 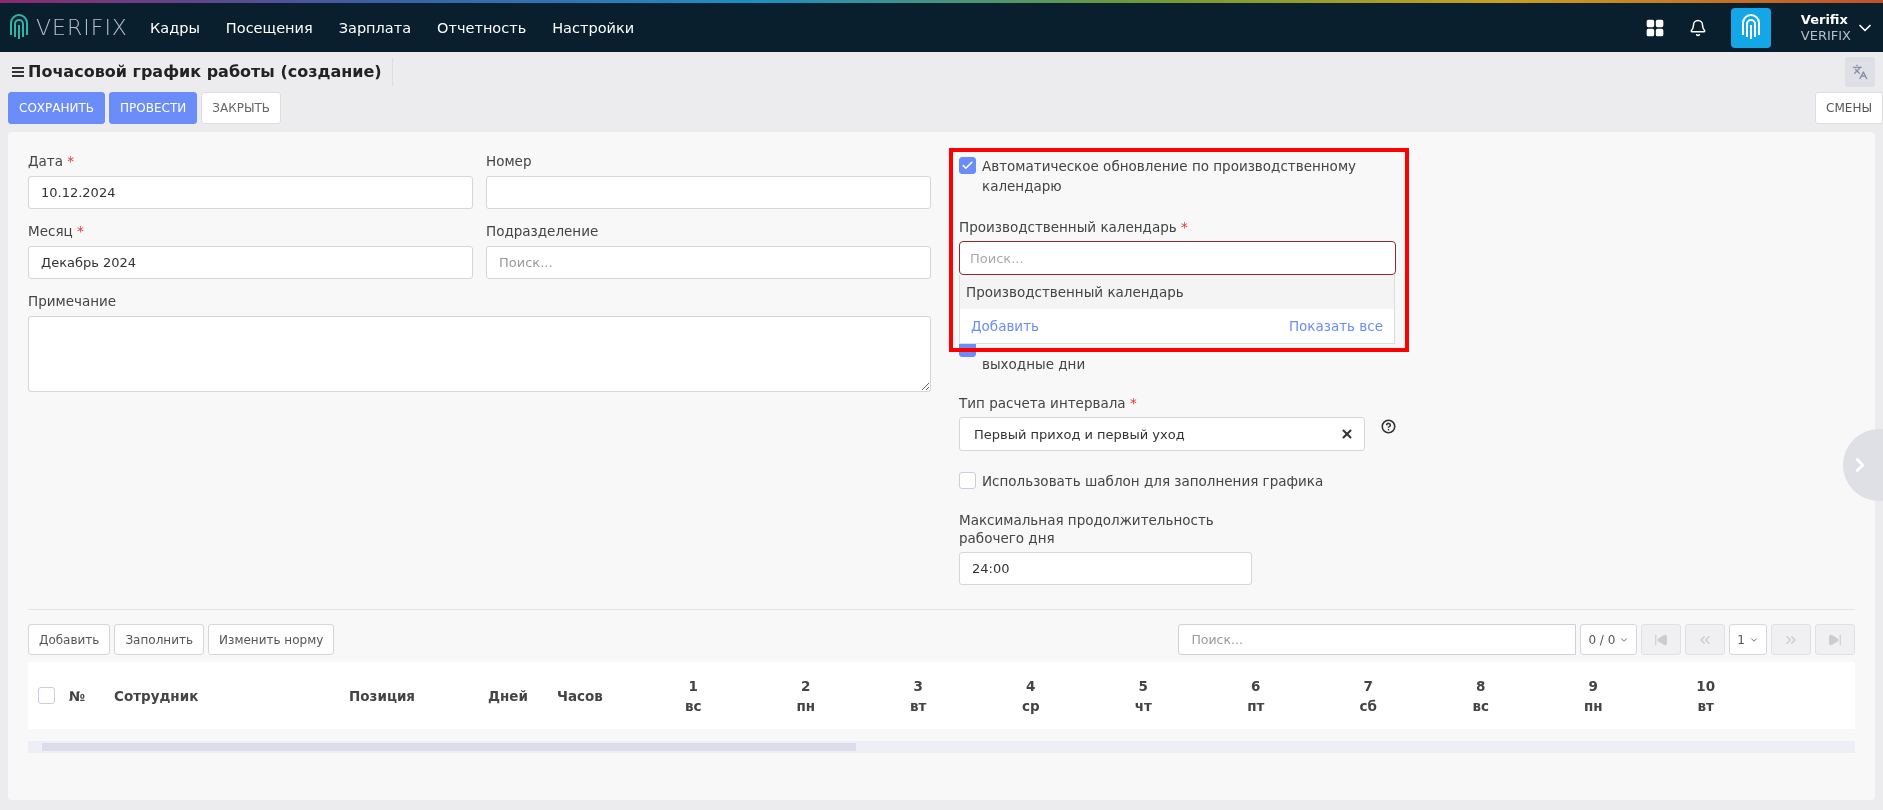 What do you see at coordinates (269, 27) in the screenshot?
I see `nav-menu-item: Посещения` at bounding box center [269, 27].